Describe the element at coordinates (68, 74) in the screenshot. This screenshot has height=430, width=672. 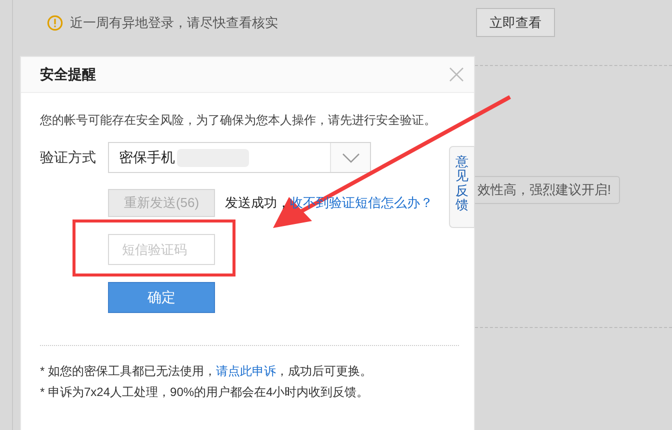
I see `dialog-title: 安全提醒` at that location.